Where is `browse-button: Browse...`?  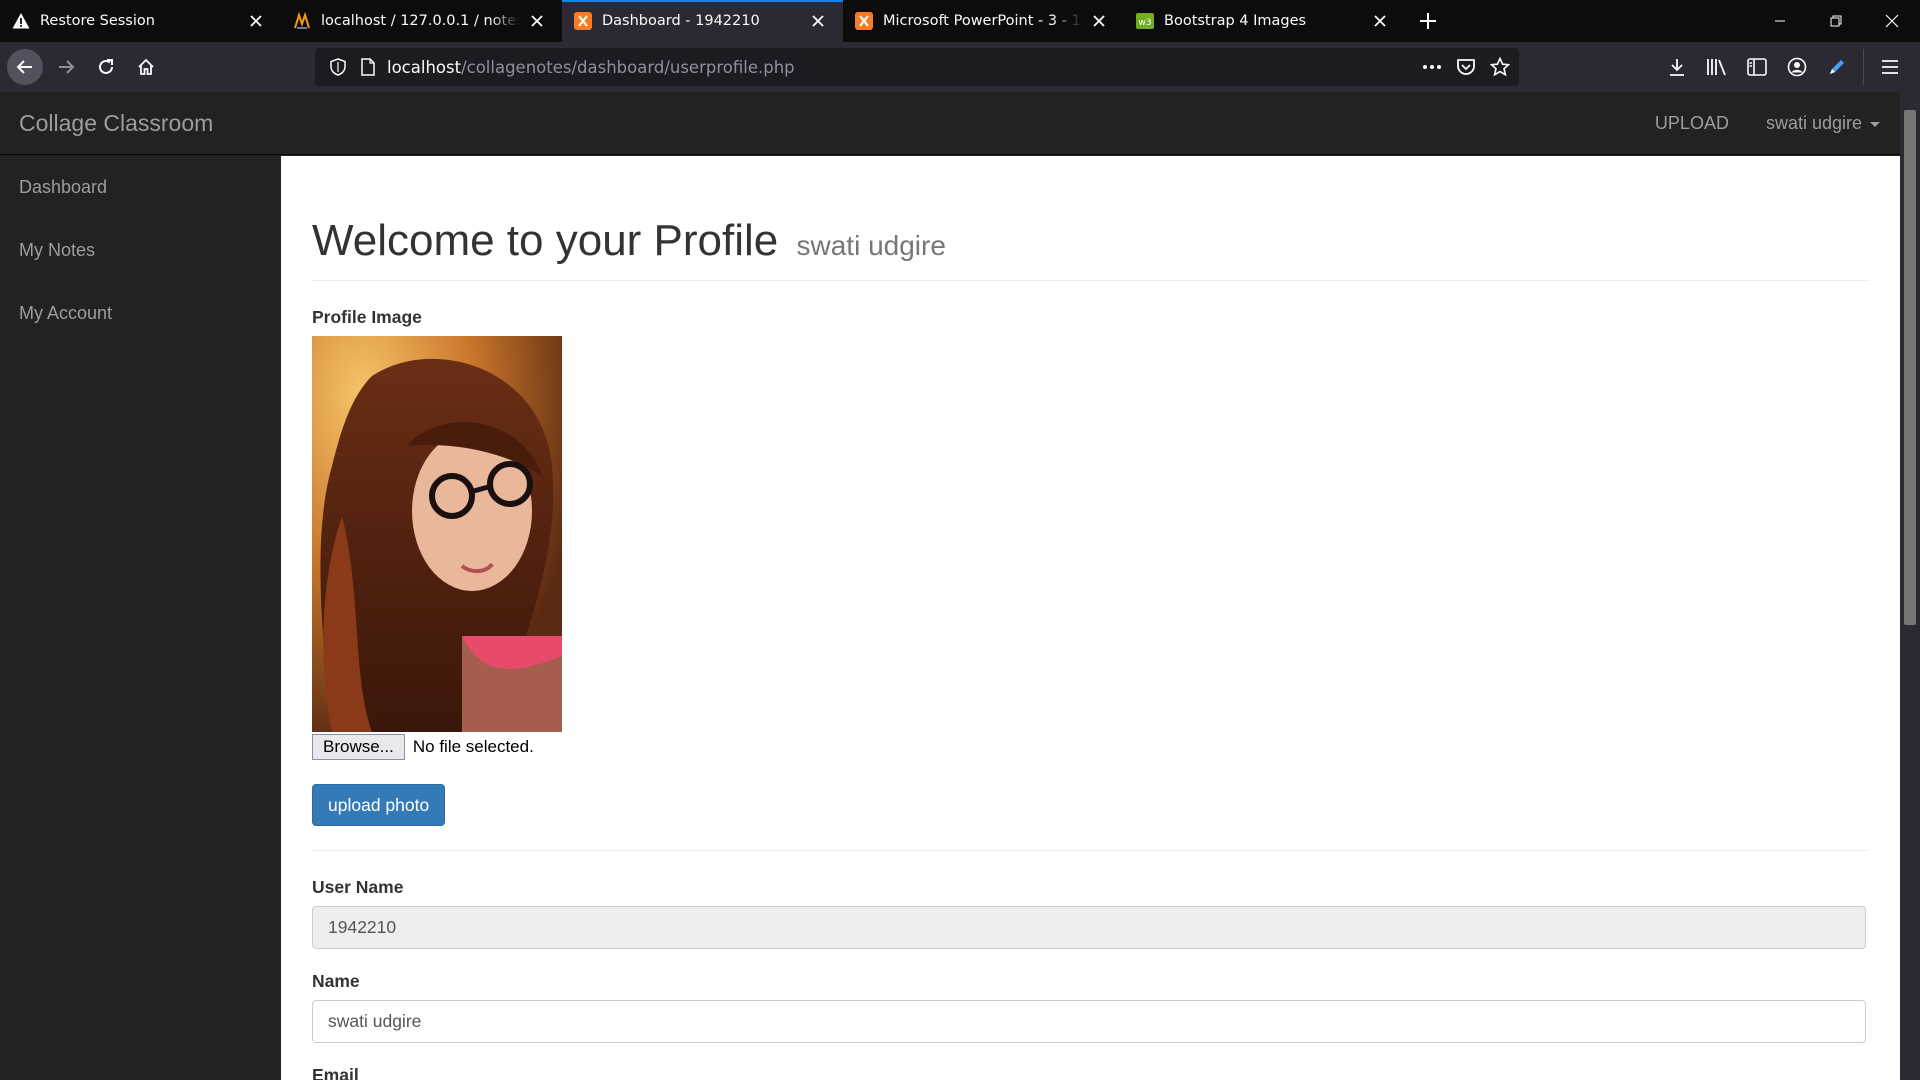 browse-button: Browse... is located at coordinates (358, 747).